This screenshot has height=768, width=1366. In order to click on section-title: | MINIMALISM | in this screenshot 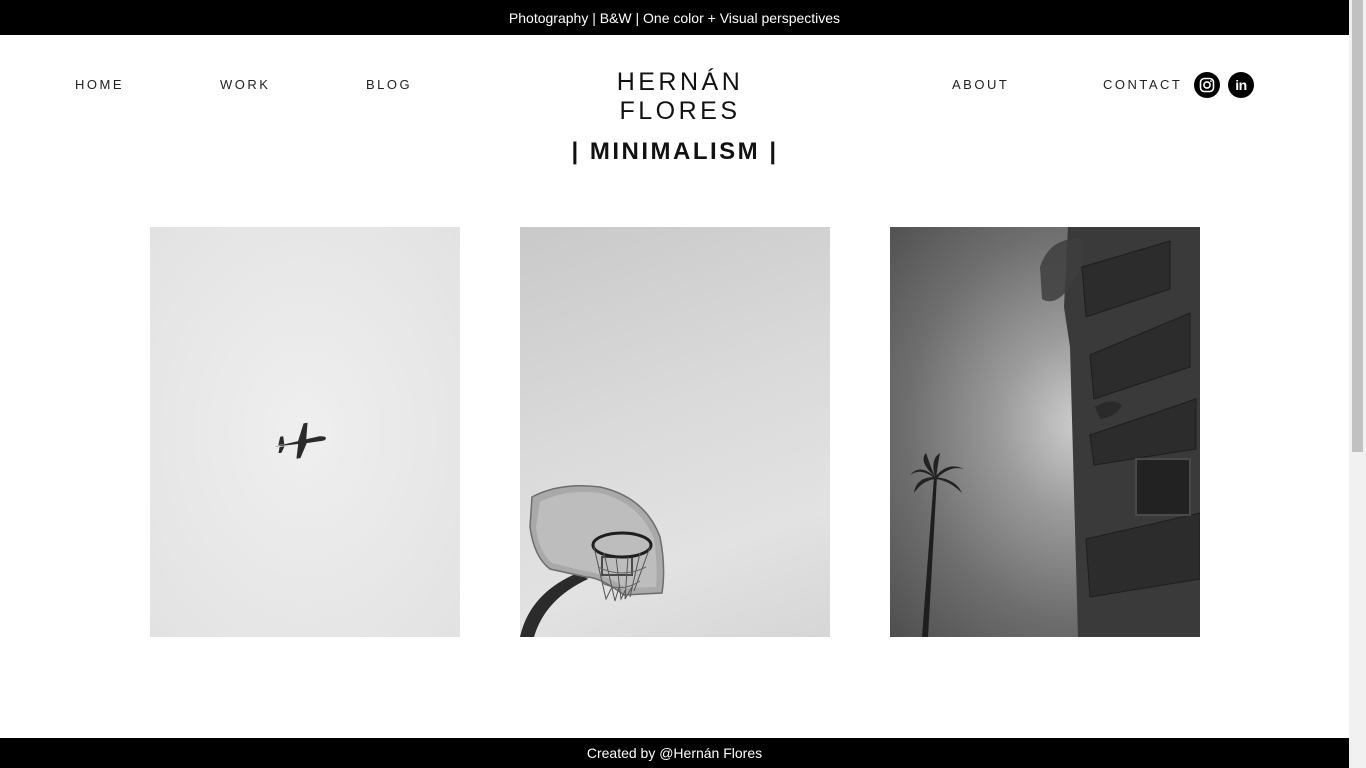, I will do `click(675, 151)`.